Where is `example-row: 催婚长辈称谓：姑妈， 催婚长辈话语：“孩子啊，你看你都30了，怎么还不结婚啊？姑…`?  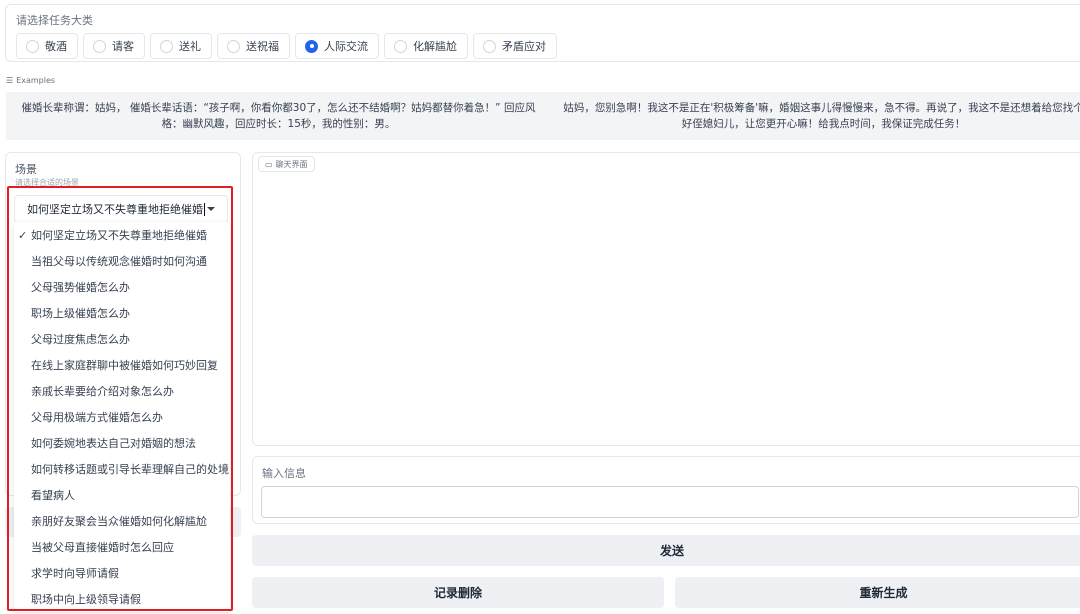 example-row: 催婚长辈称谓：姑妈， 催婚长辈话语：“孩子啊，你看你都30了，怎么还不结婚啊？姑… is located at coordinates (543, 116).